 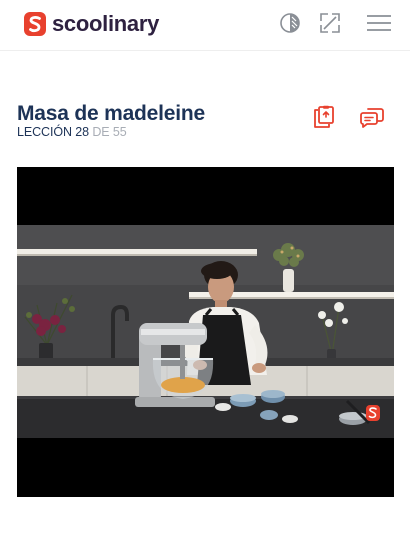 What do you see at coordinates (35, 24) in the screenshot?
I see `logo-mark-icon` at bounding box center [35, 24].